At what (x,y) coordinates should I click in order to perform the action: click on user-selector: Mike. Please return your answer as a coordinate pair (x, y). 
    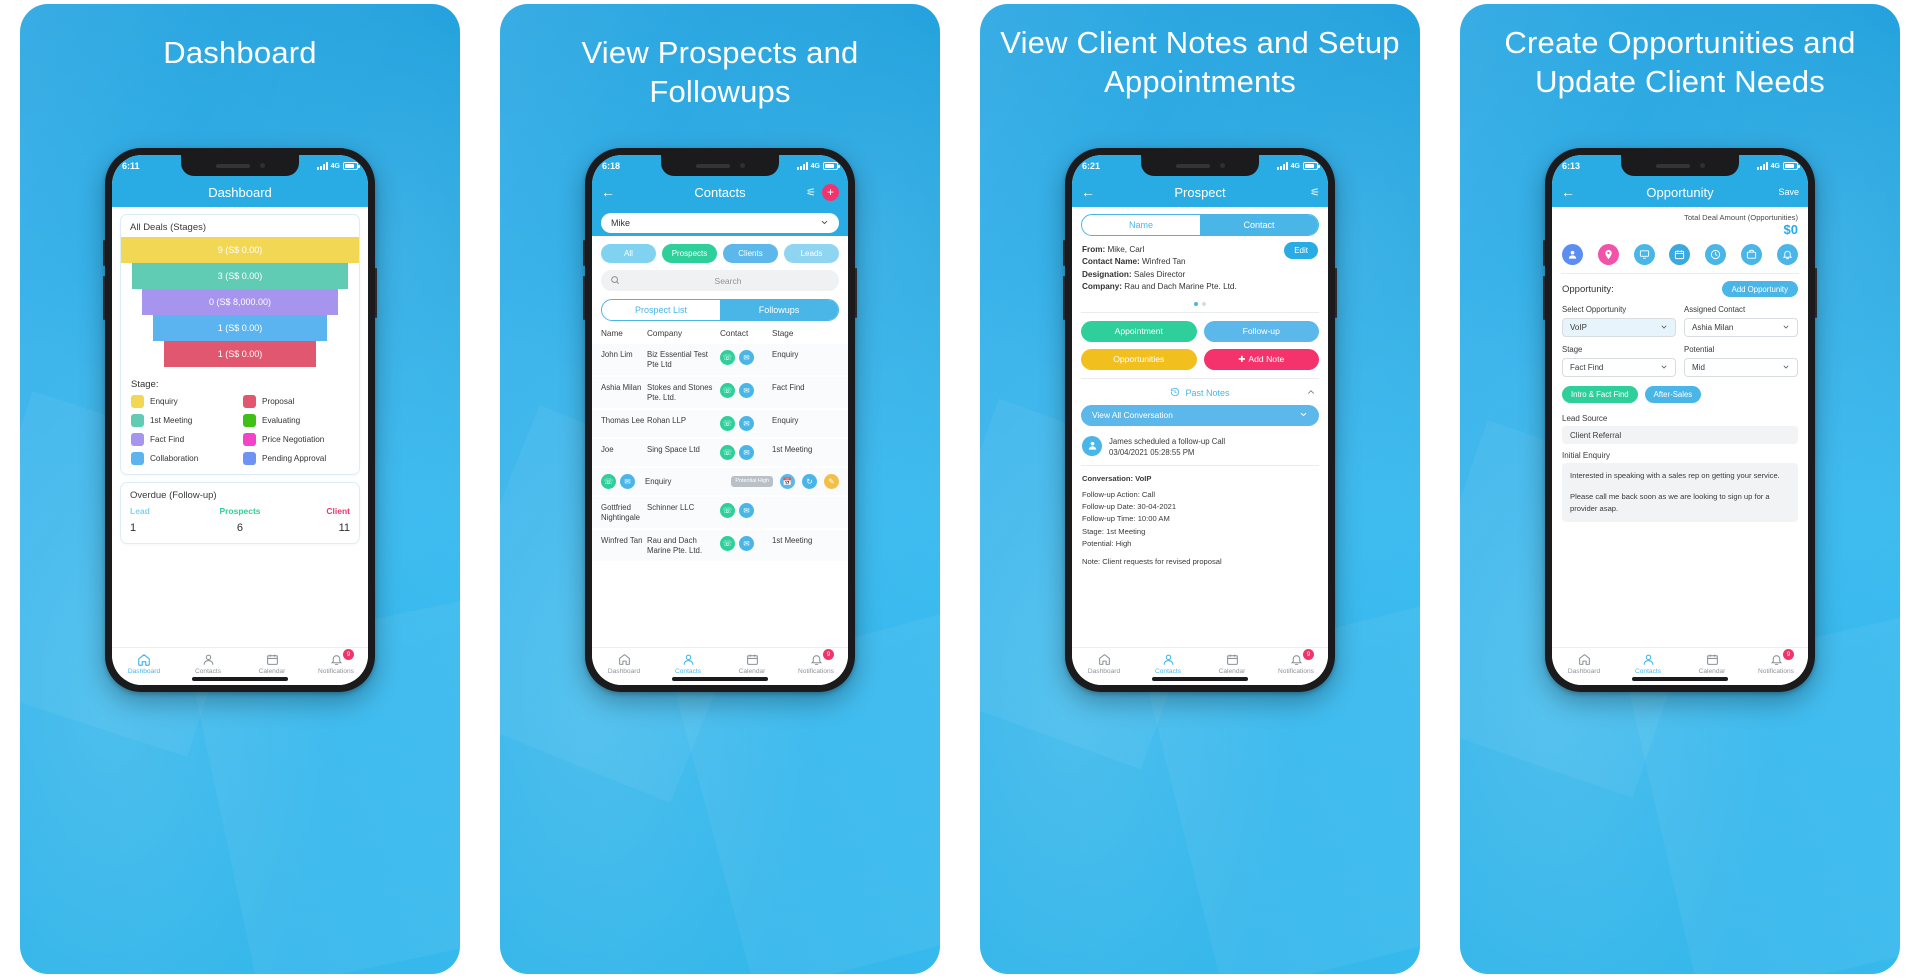
    Looking at the image, I should click on (720, 223).